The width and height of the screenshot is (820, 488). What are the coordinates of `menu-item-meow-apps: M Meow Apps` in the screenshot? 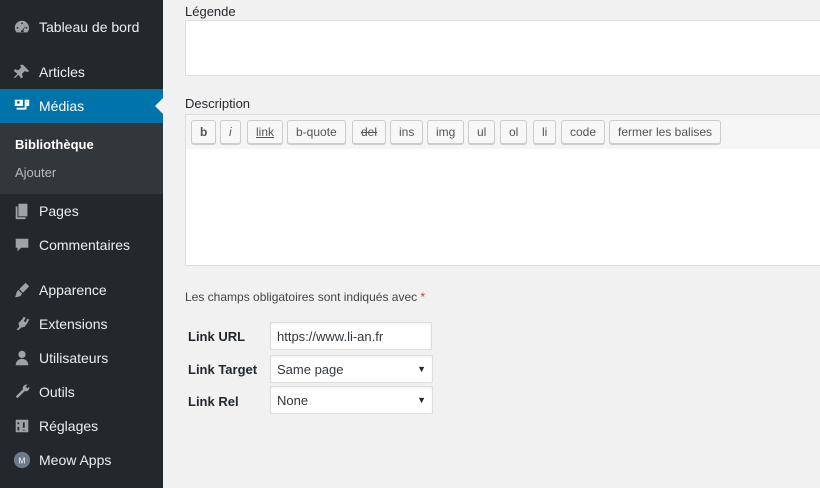 It's located at (81, 460).